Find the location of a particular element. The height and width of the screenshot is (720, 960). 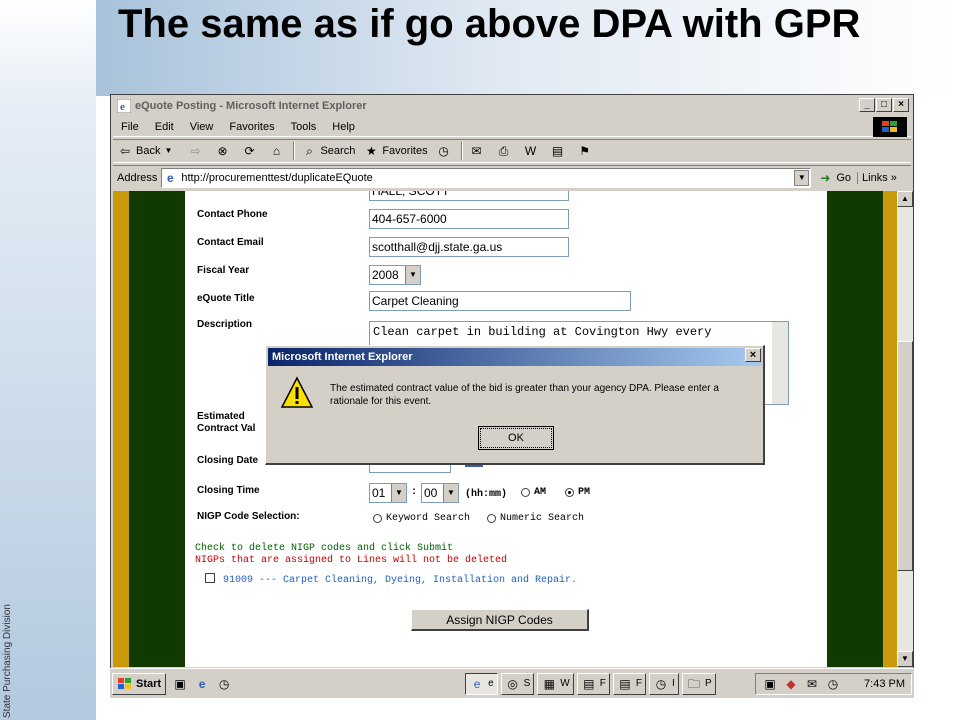

equote-title-field: Carpet Cleaning is located at coordinates (500, 301).